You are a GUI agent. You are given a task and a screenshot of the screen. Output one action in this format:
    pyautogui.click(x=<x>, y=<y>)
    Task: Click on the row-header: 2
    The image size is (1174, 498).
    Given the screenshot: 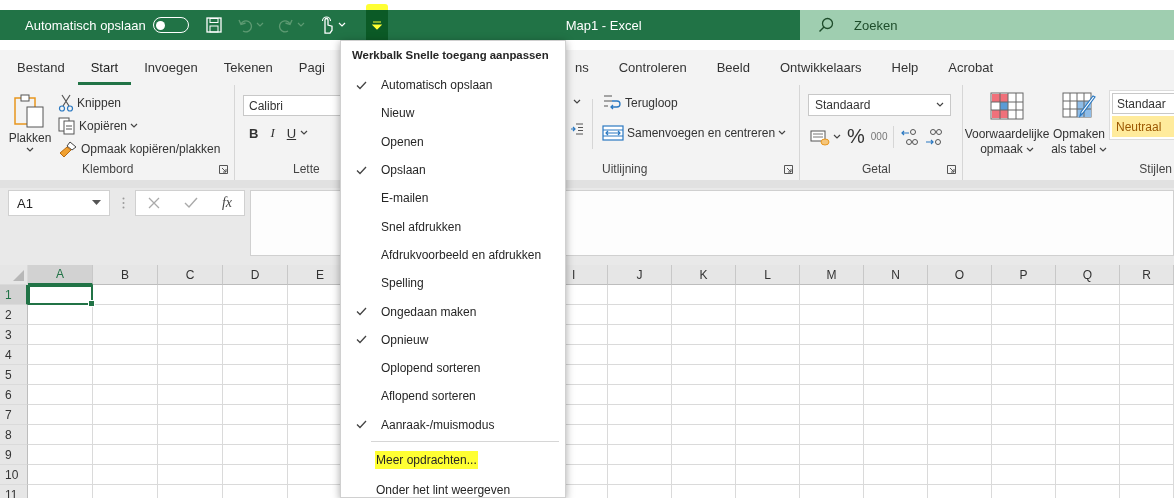 What is the action you would take?
    pyautogui.click(x=14, y=315)
    